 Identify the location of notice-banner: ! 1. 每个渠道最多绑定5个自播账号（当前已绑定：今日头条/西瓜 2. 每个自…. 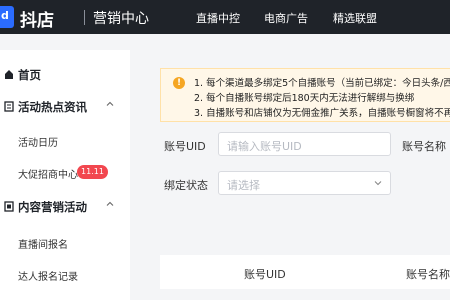
(305, 95).